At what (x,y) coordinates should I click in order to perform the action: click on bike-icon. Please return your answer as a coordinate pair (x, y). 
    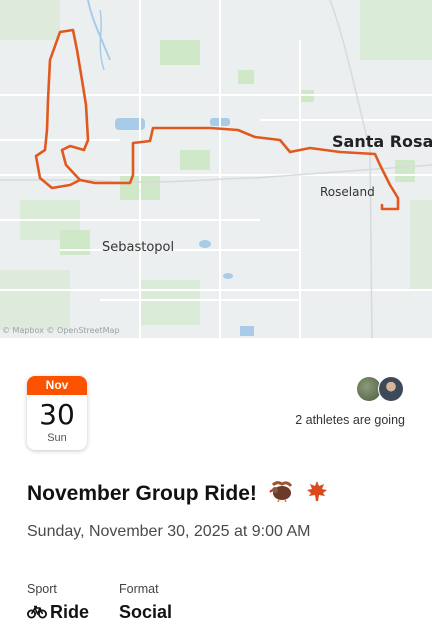
    Looking at the image, I should click on (37, 611).